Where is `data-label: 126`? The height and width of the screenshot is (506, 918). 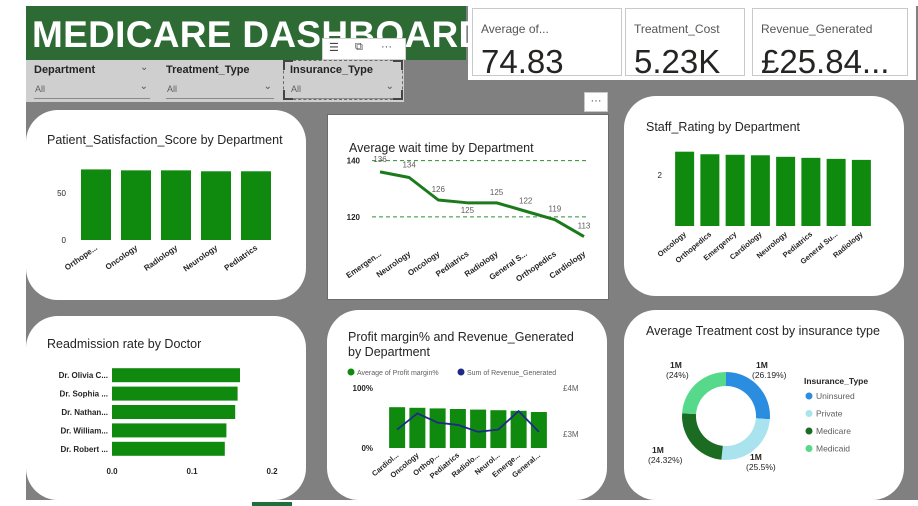 data-label: 126 is located at coordinates (439, 189).